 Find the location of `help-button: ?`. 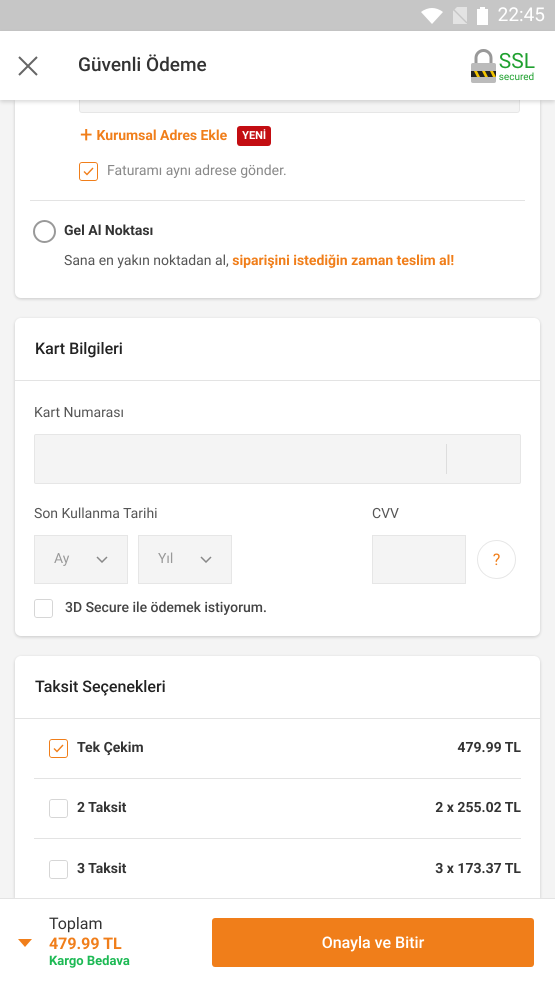

help-button: ? is located at coordinates (496, 559).